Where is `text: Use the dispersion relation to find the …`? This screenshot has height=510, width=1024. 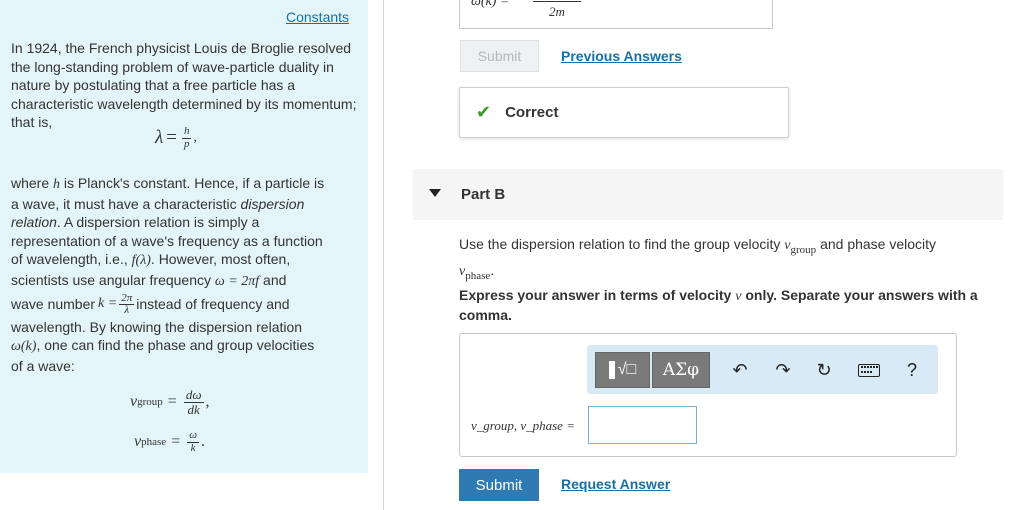 text: Use the dispersion relation to find the … is located at coordinates (622, 244).